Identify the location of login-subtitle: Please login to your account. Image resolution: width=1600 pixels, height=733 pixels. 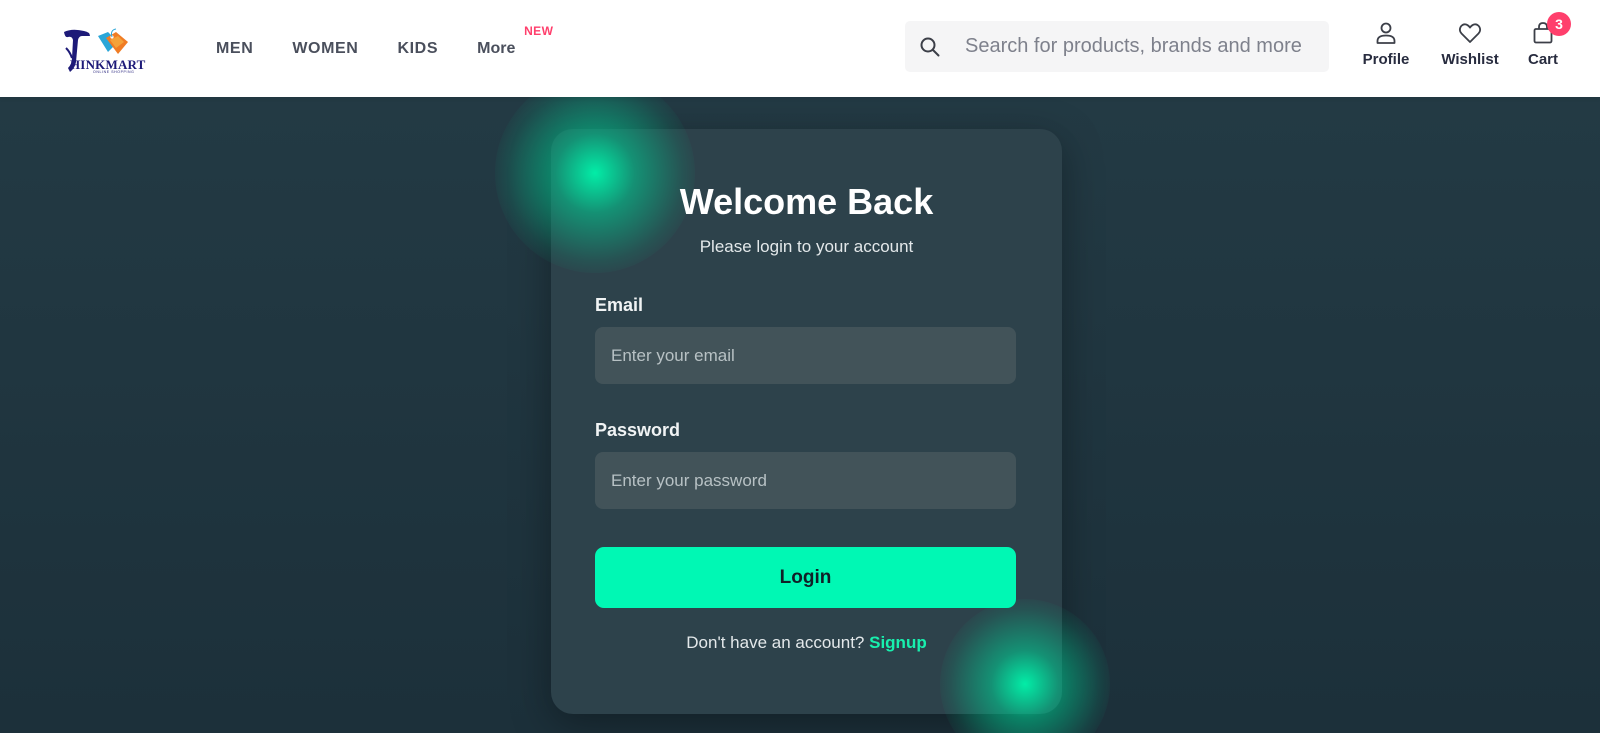
(806, 246).